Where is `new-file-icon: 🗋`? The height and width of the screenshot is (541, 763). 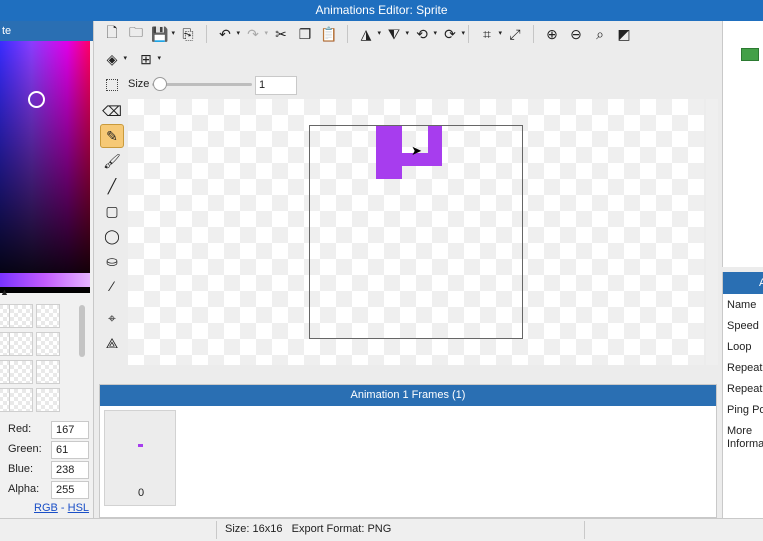 new-file-icon: 🗋 is located at coordinates (112, 34).